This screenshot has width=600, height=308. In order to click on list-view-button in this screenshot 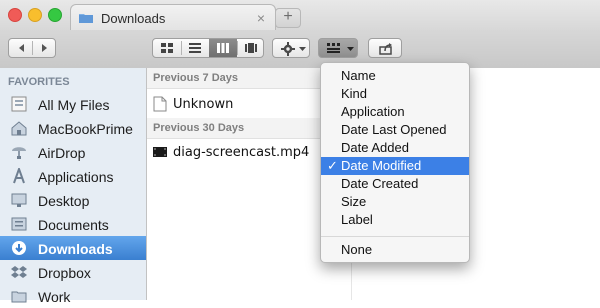, I will do `click(195, 48)`.